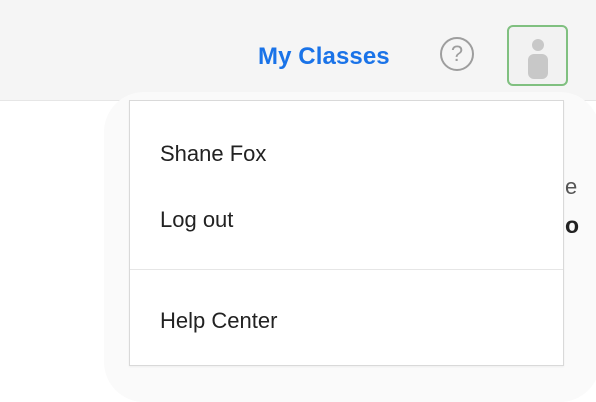 Image resolution: width=596 pixels, height=402 pixels. I want to click on background-text-fragment: o, so click(572, 225).